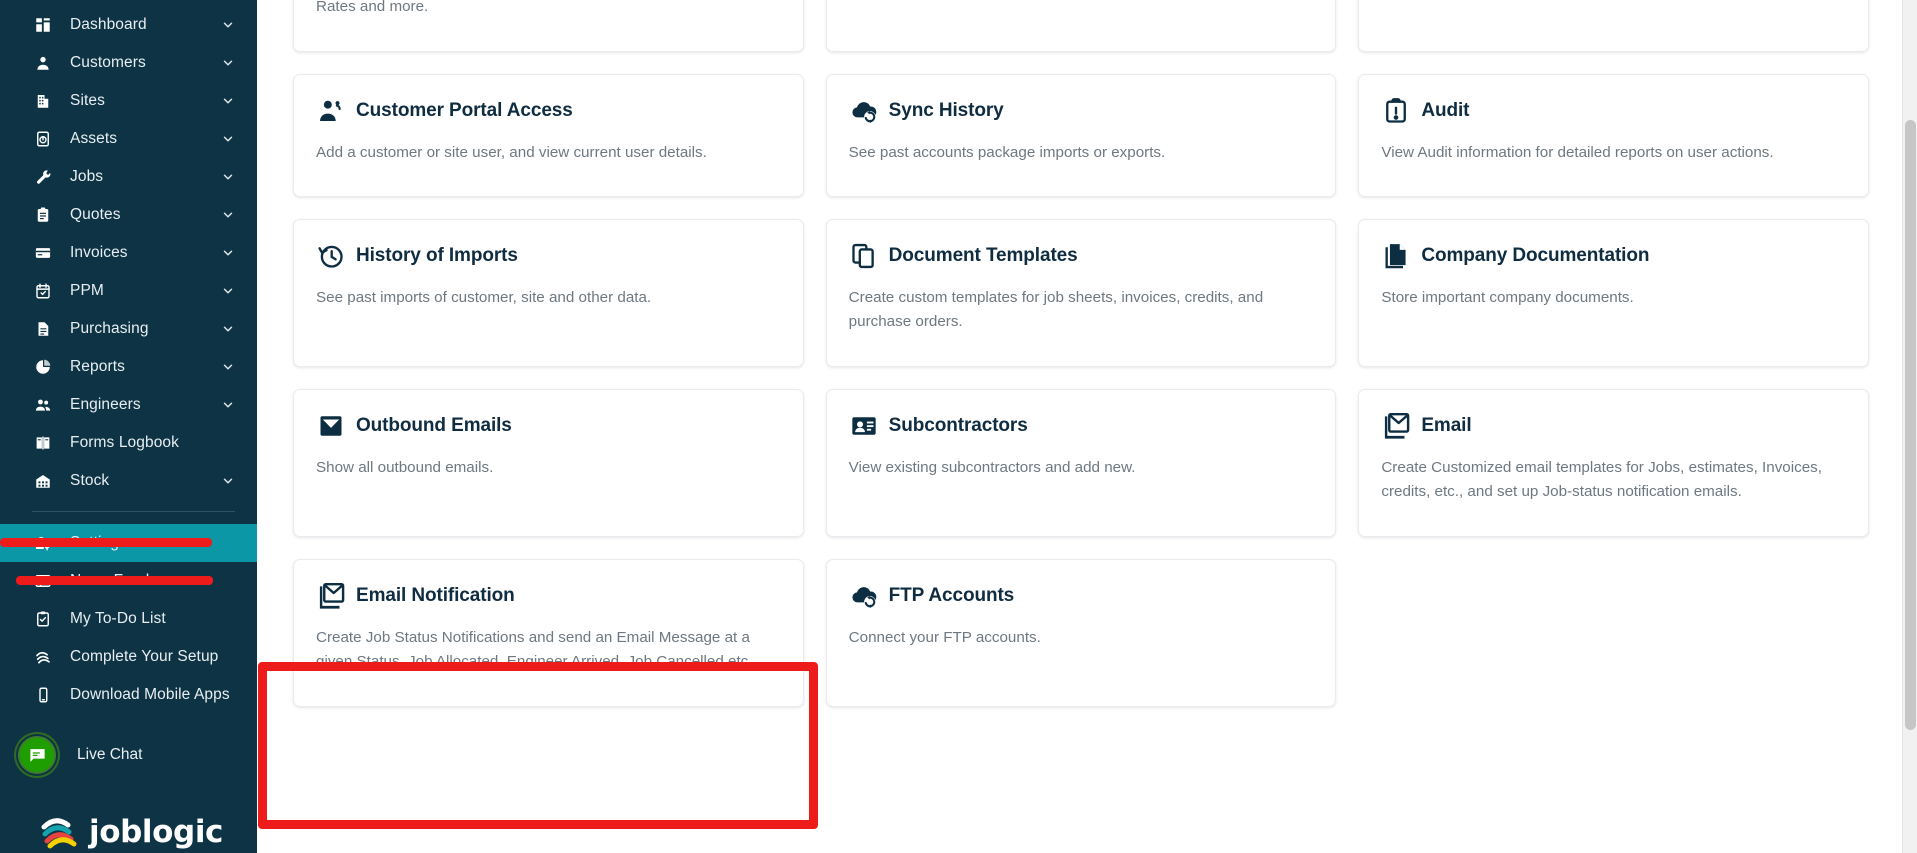 Image resolution: width=1917 pixels, height=853 pixels. Describe the element at coordinates (156, 831) in the screenshot. I see `brand-name: joblogic` at that location.